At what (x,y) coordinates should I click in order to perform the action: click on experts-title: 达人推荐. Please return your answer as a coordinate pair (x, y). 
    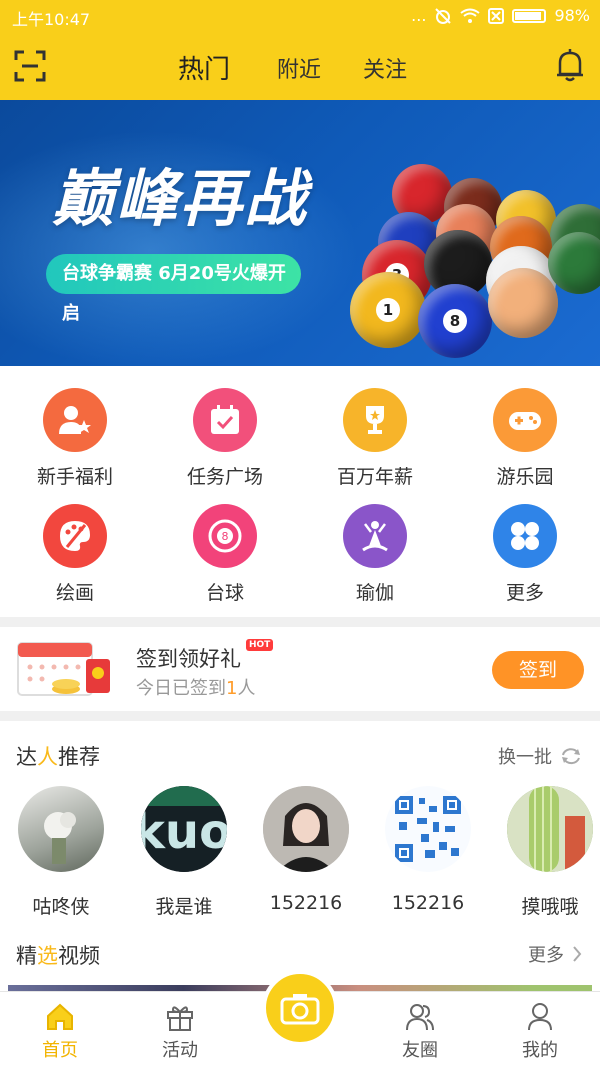
    Looking at the image, I should click on (58, 756).